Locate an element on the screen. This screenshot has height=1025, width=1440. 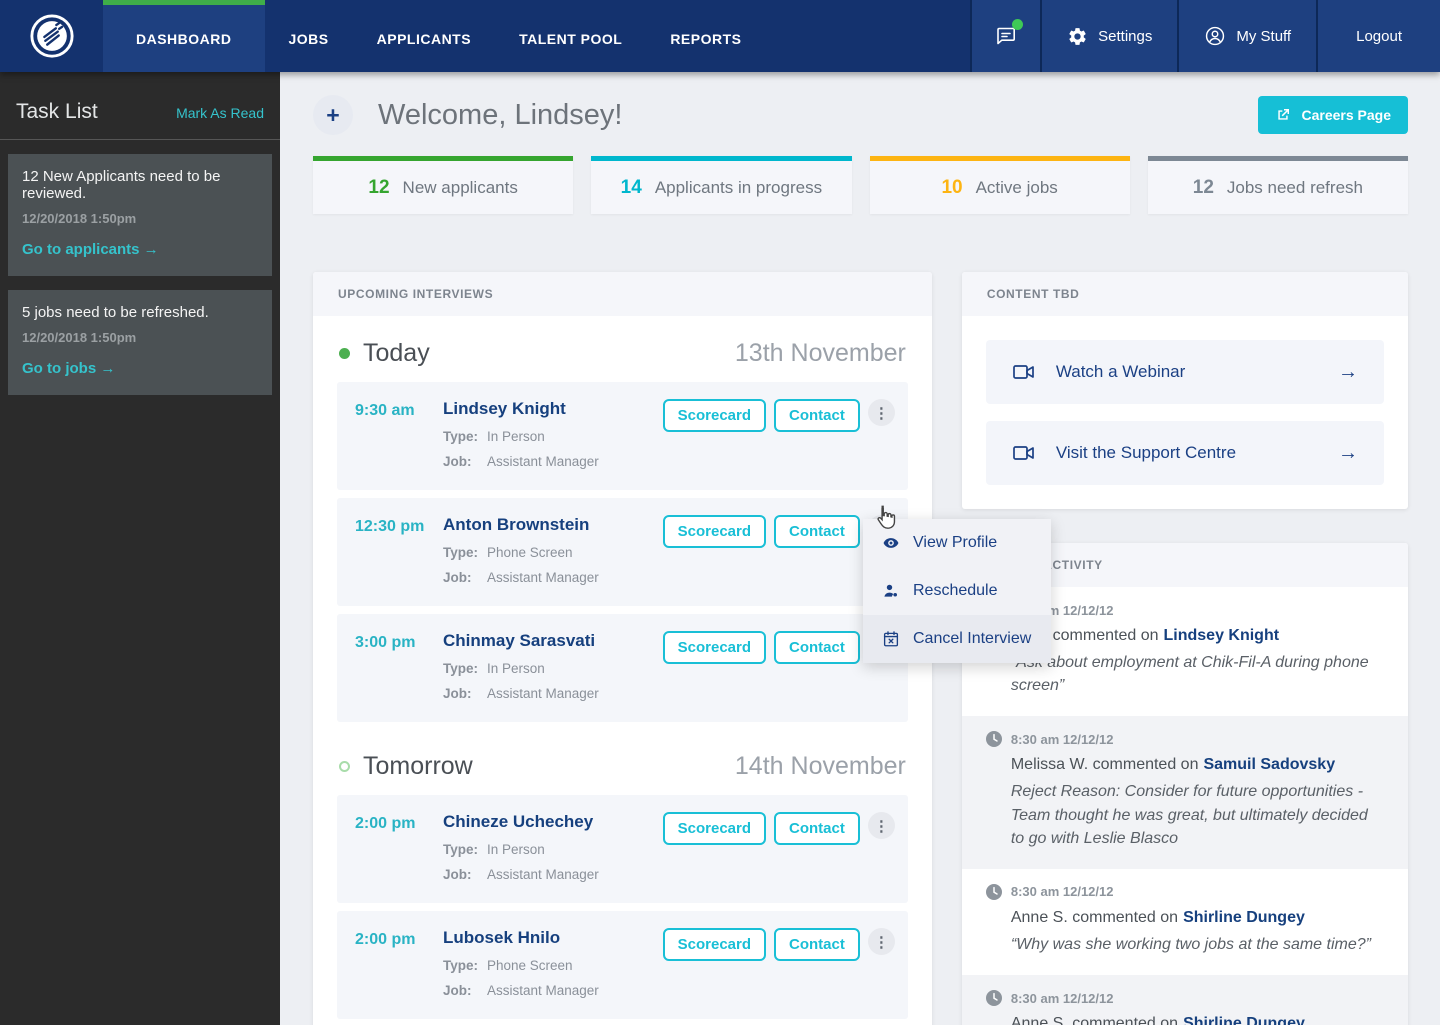
nav-tab-talent-pool: TALENT POOL is located at coordinates (570, 36).